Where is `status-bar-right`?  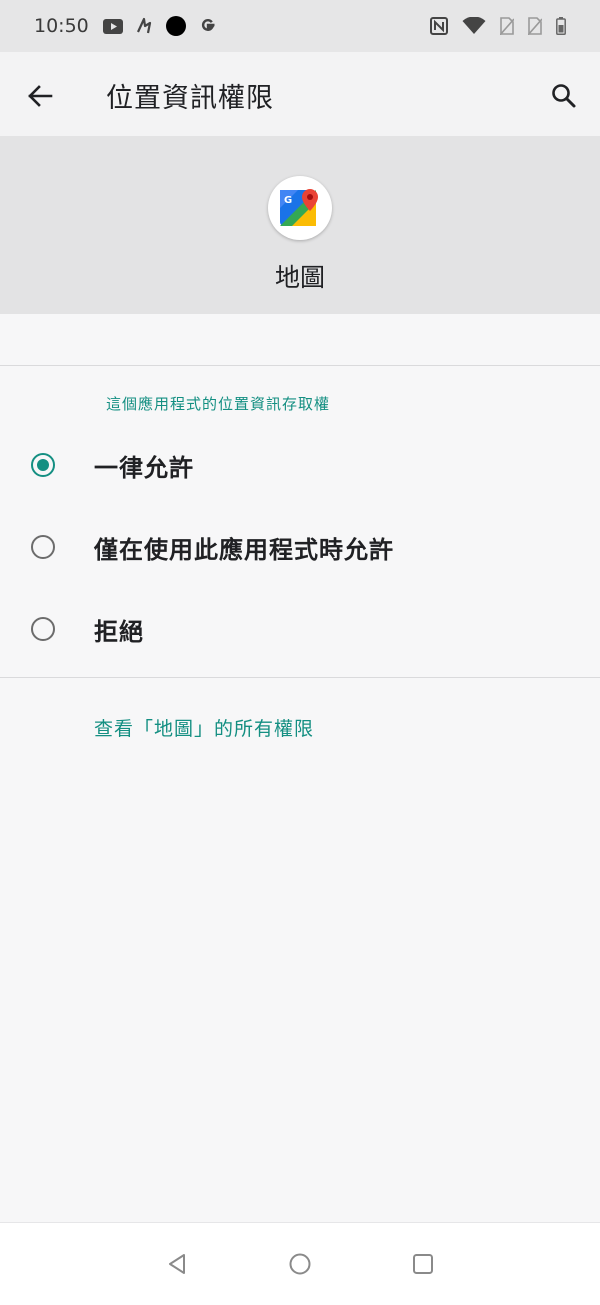 status-bar-right is located at coordinates (498, 26).